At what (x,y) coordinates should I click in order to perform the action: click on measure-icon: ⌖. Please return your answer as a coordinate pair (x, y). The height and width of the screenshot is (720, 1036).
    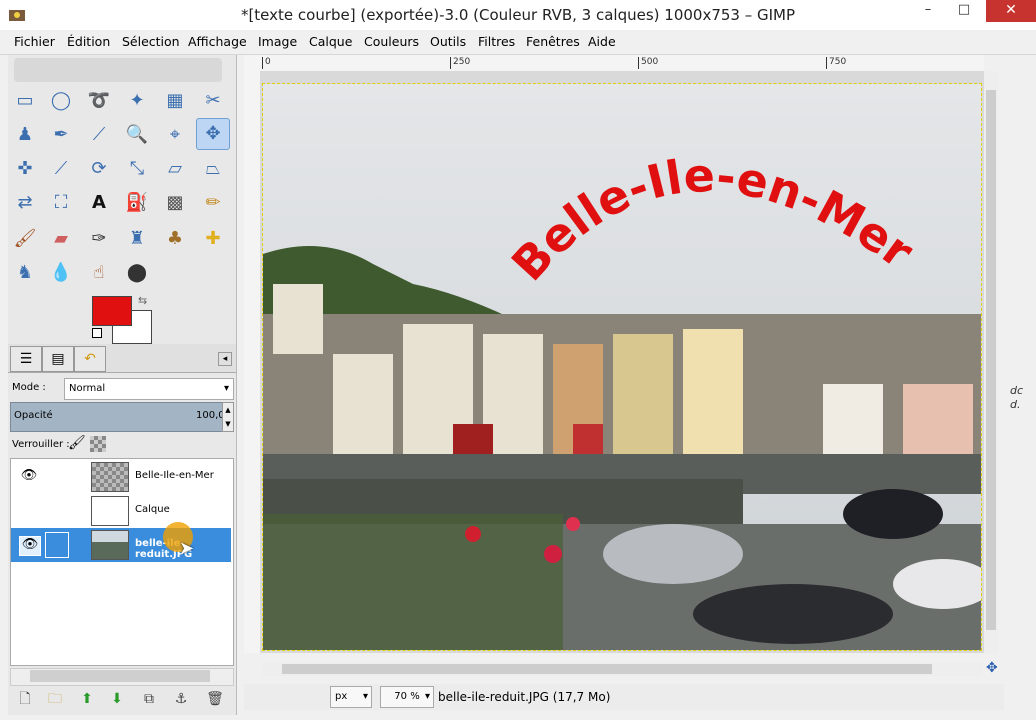
    Looking at the image, I should click on (175, 135).